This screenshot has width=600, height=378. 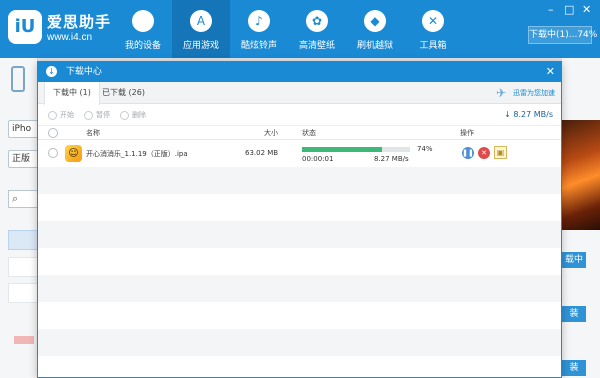 What do you see at coordinates (299, 133) in the screenshot?
I see `table-header: 名称 大小 状态 操作` at bounding box center [299, 133].